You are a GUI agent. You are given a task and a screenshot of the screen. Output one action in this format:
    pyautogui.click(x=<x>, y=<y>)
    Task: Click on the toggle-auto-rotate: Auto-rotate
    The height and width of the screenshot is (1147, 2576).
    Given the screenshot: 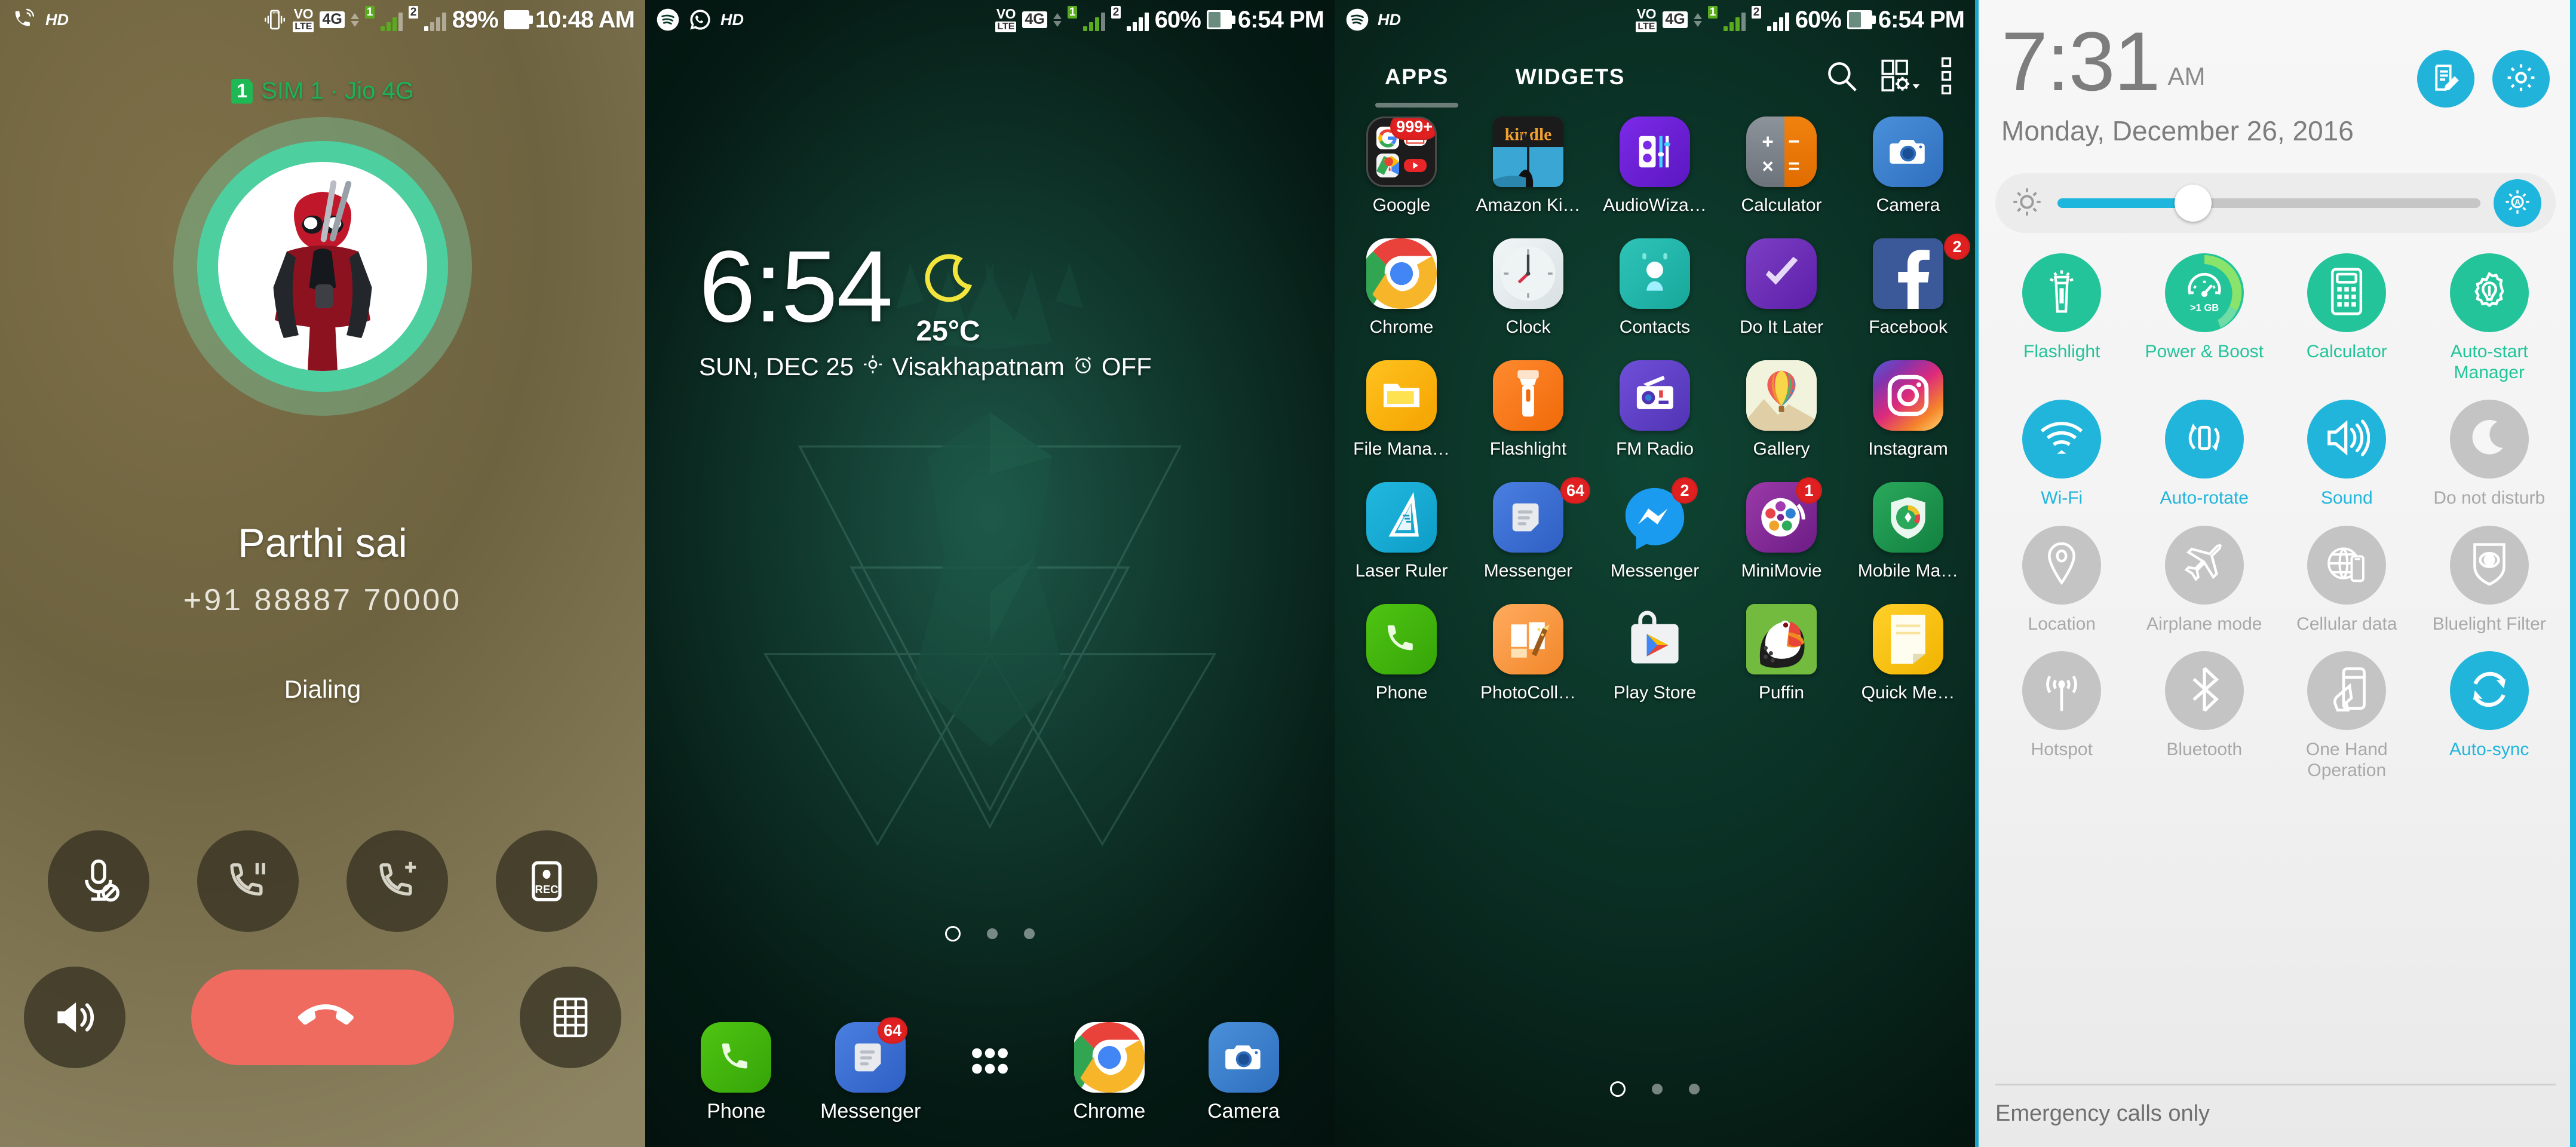 What is the action you would take?
    pyautogui.click(x=2204, y=454)
    